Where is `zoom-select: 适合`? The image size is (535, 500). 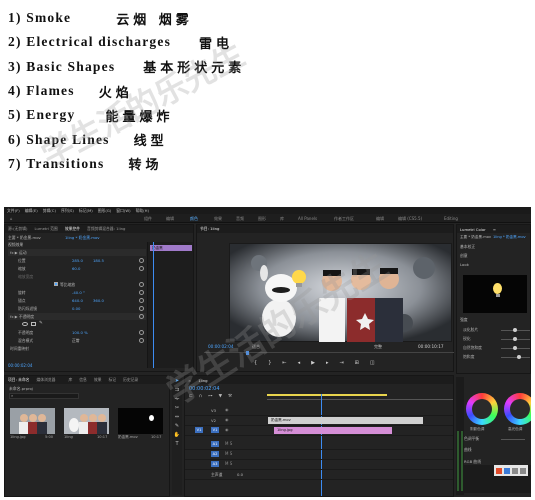
zoom-select: 适合 is located at coordinates (256, 347).